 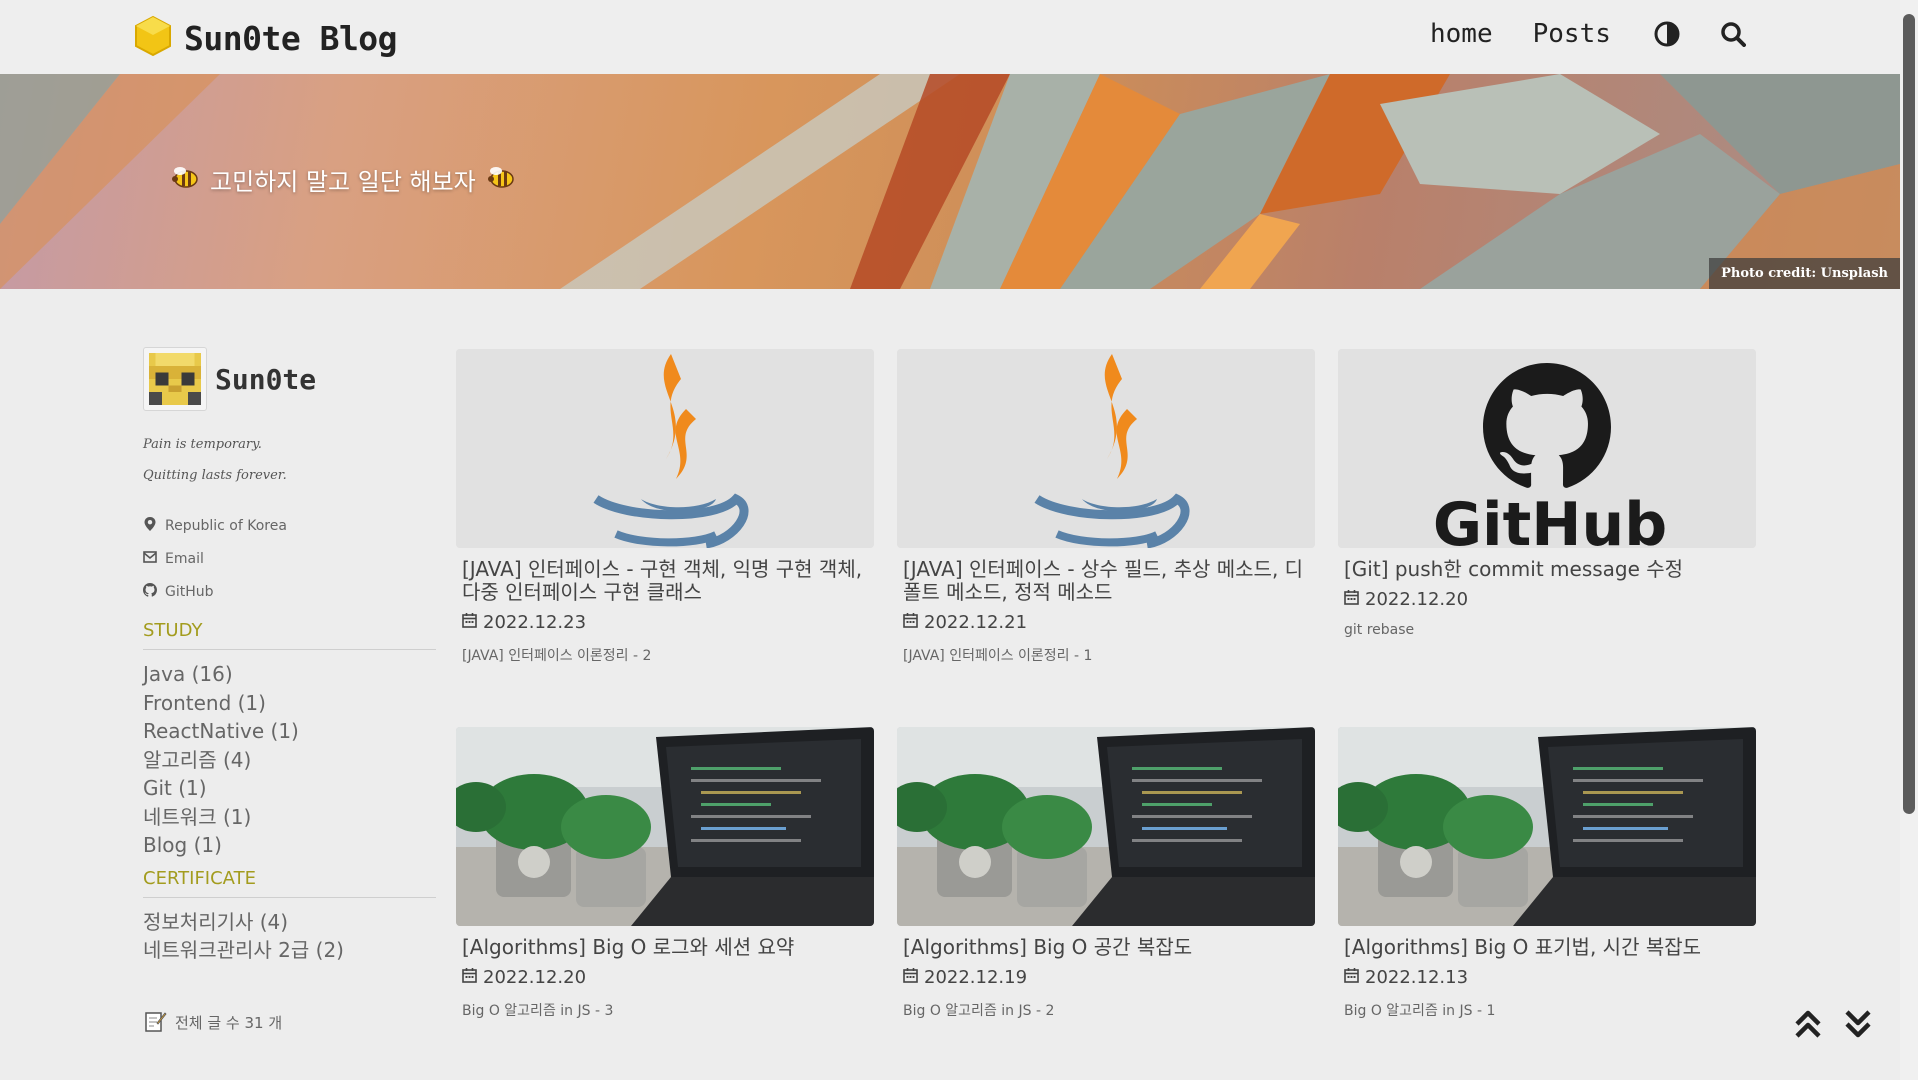 I want to click on category-item: 알고리즘 (4), so click(x=289, y=760).